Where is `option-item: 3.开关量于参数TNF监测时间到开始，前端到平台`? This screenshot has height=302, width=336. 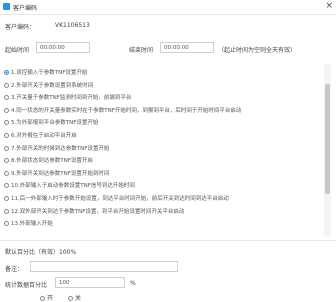
option-item: 3.开关量于参数TNF监测时间到开始，前端到平台 is located at coordinates (163, 98).